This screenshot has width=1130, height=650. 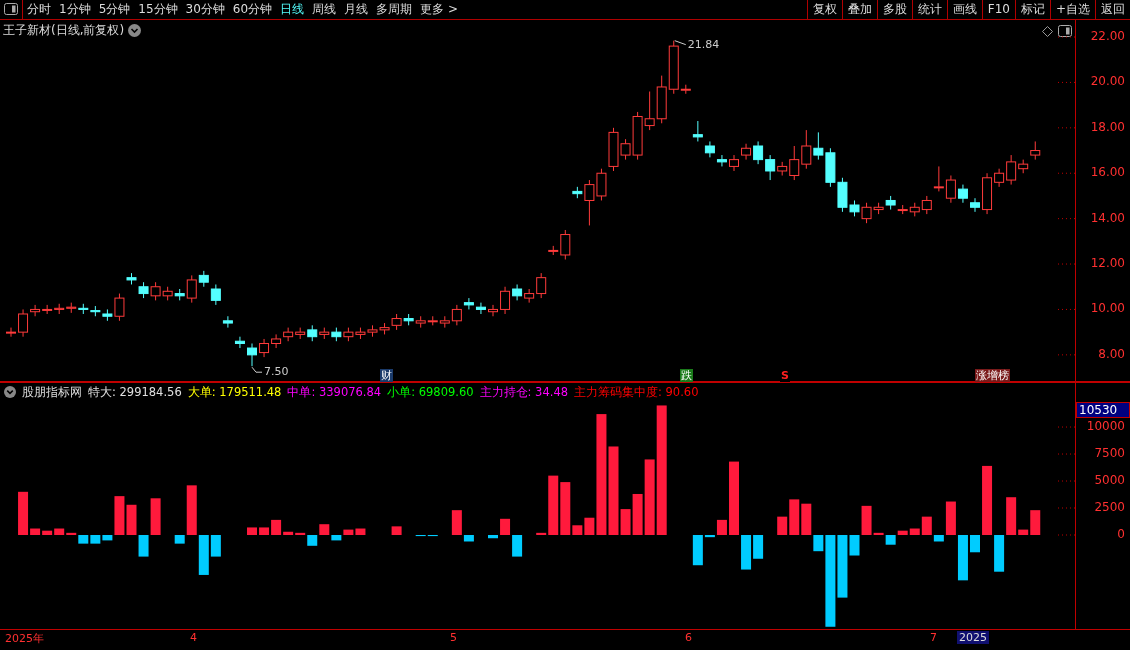 I want to click on leader-line, so click(x=257, y=369).